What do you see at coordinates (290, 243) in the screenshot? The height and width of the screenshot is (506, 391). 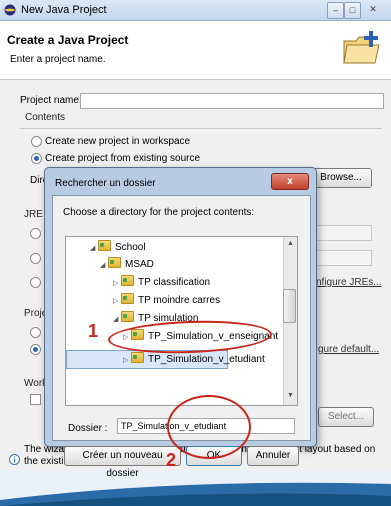 I see `scroll-up-icon: ▲` at bounding box center [290, 243].